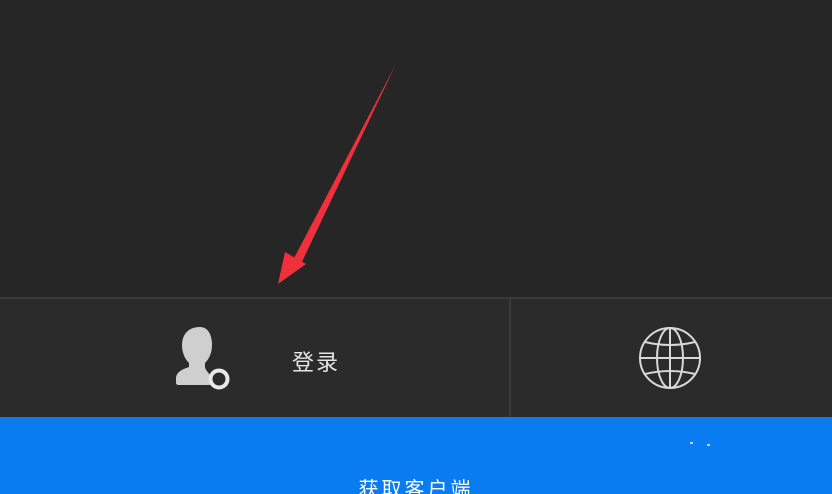 This screenshot has height=494, width=832. Describe the element at coordinates (203, 358) in the screenshot. I see `user-settings-icon` at that location.